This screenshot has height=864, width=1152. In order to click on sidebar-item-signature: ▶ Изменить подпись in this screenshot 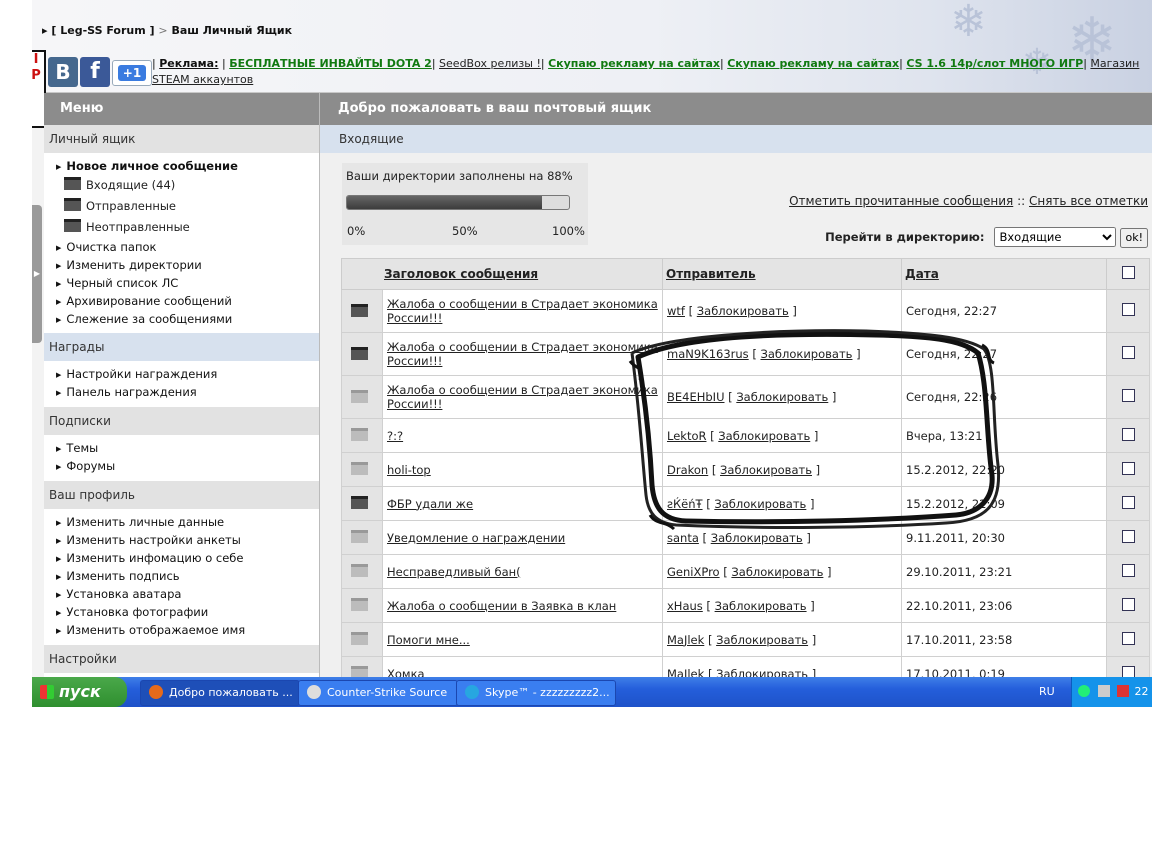, I will do `click(181, 576)`.